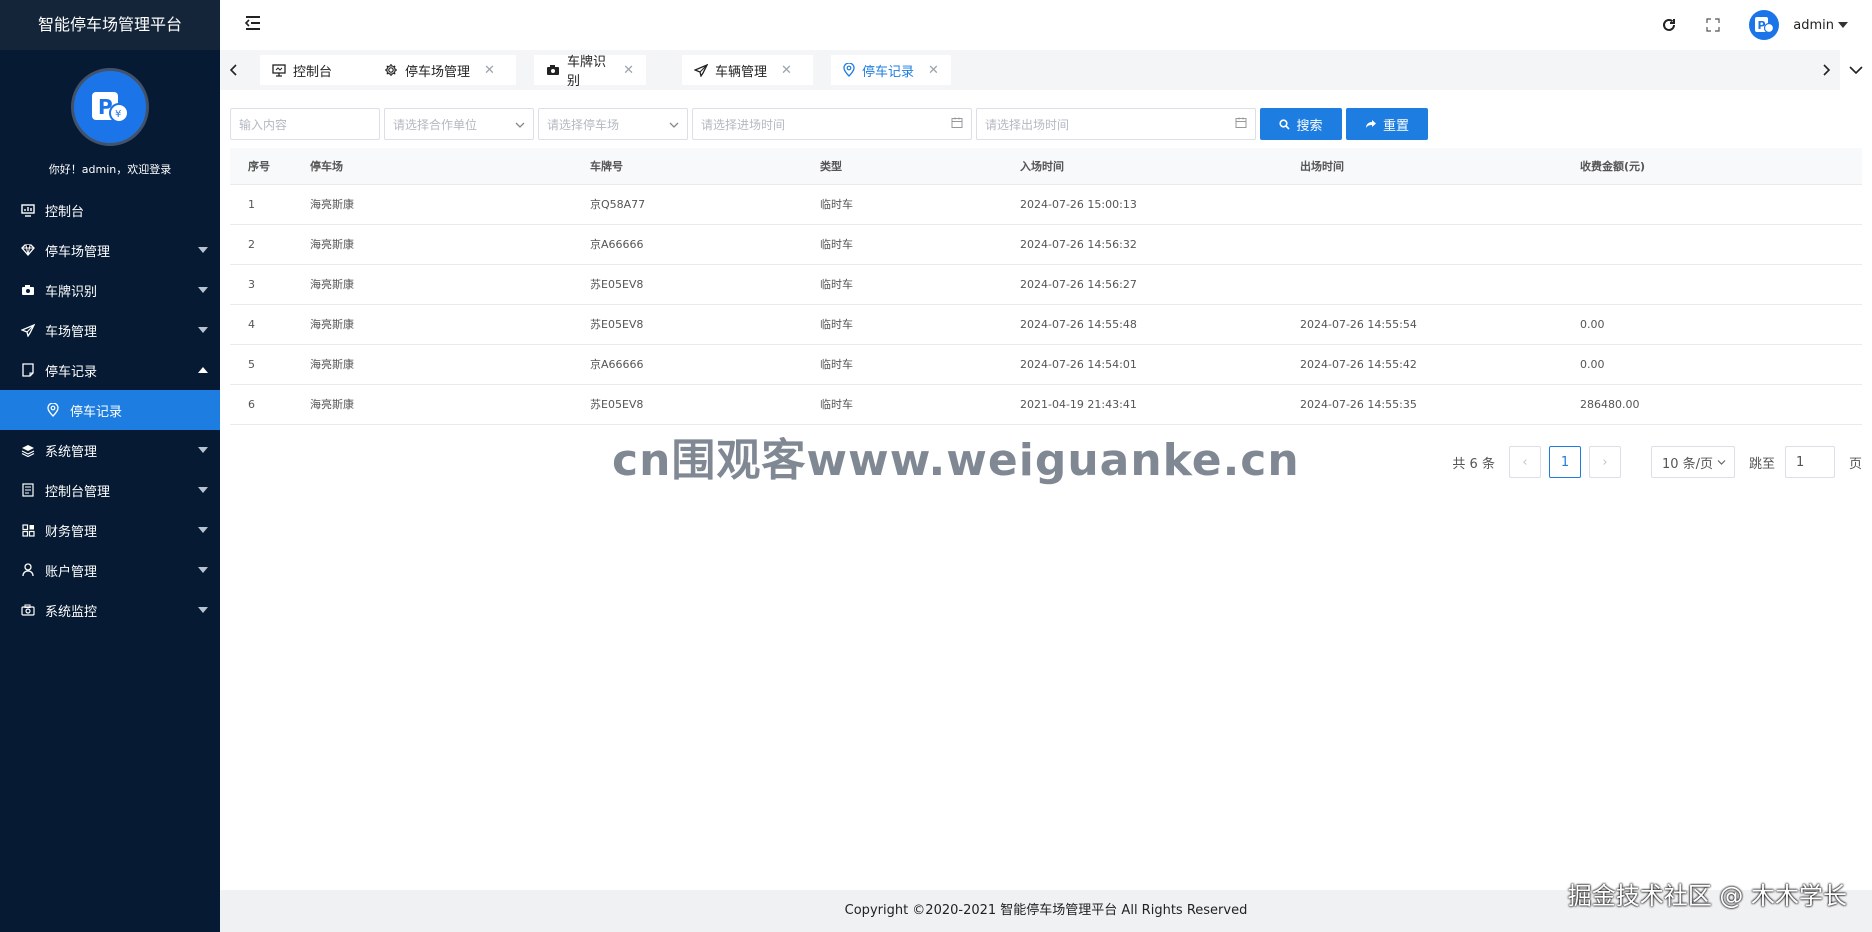 This screenshot has width=1872, height=932. I want to click on layers-icon, so click(28, 450).